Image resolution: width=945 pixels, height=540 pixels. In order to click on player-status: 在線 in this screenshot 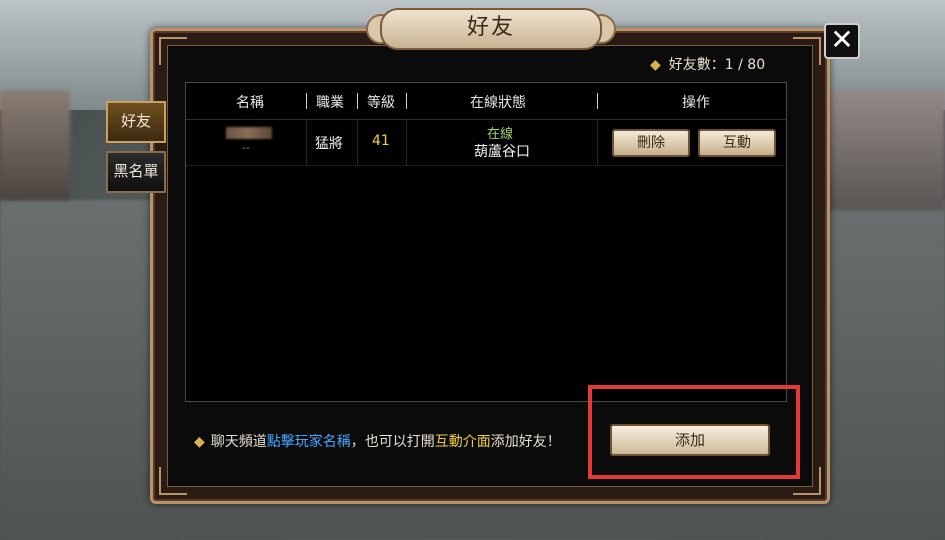, I will do `click(500, 134)`.